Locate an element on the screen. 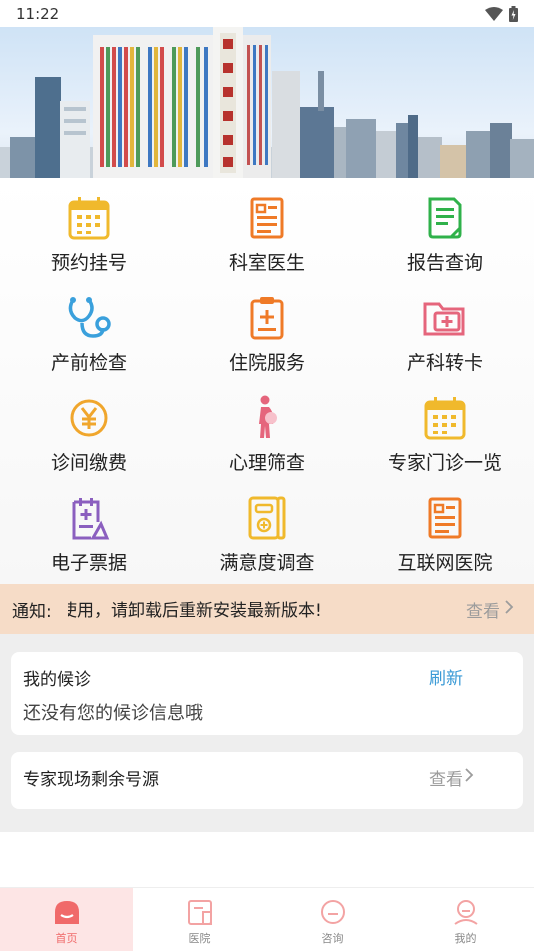 Image resolution: width=534 pixels, height=951 pixels. waiting-card-title: 我的候诊 is located at coordinates (57, 680).